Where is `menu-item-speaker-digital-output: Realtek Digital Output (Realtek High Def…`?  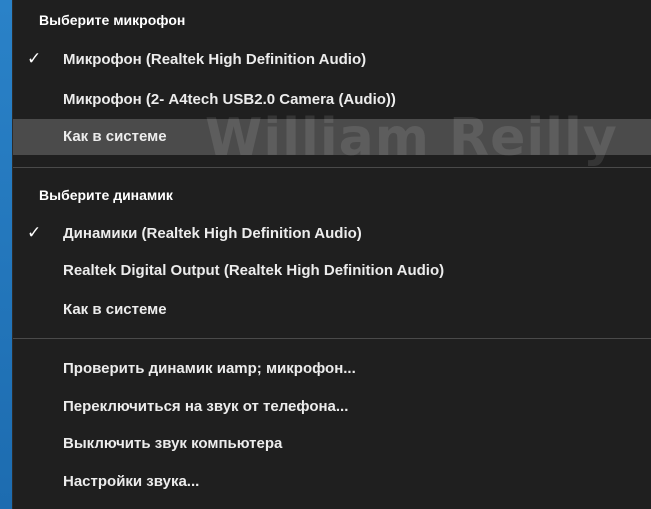
menu-item-speaker-digital-output: Realtek Digital Output (Realtek High Def… is located at coordinates (332, 271).